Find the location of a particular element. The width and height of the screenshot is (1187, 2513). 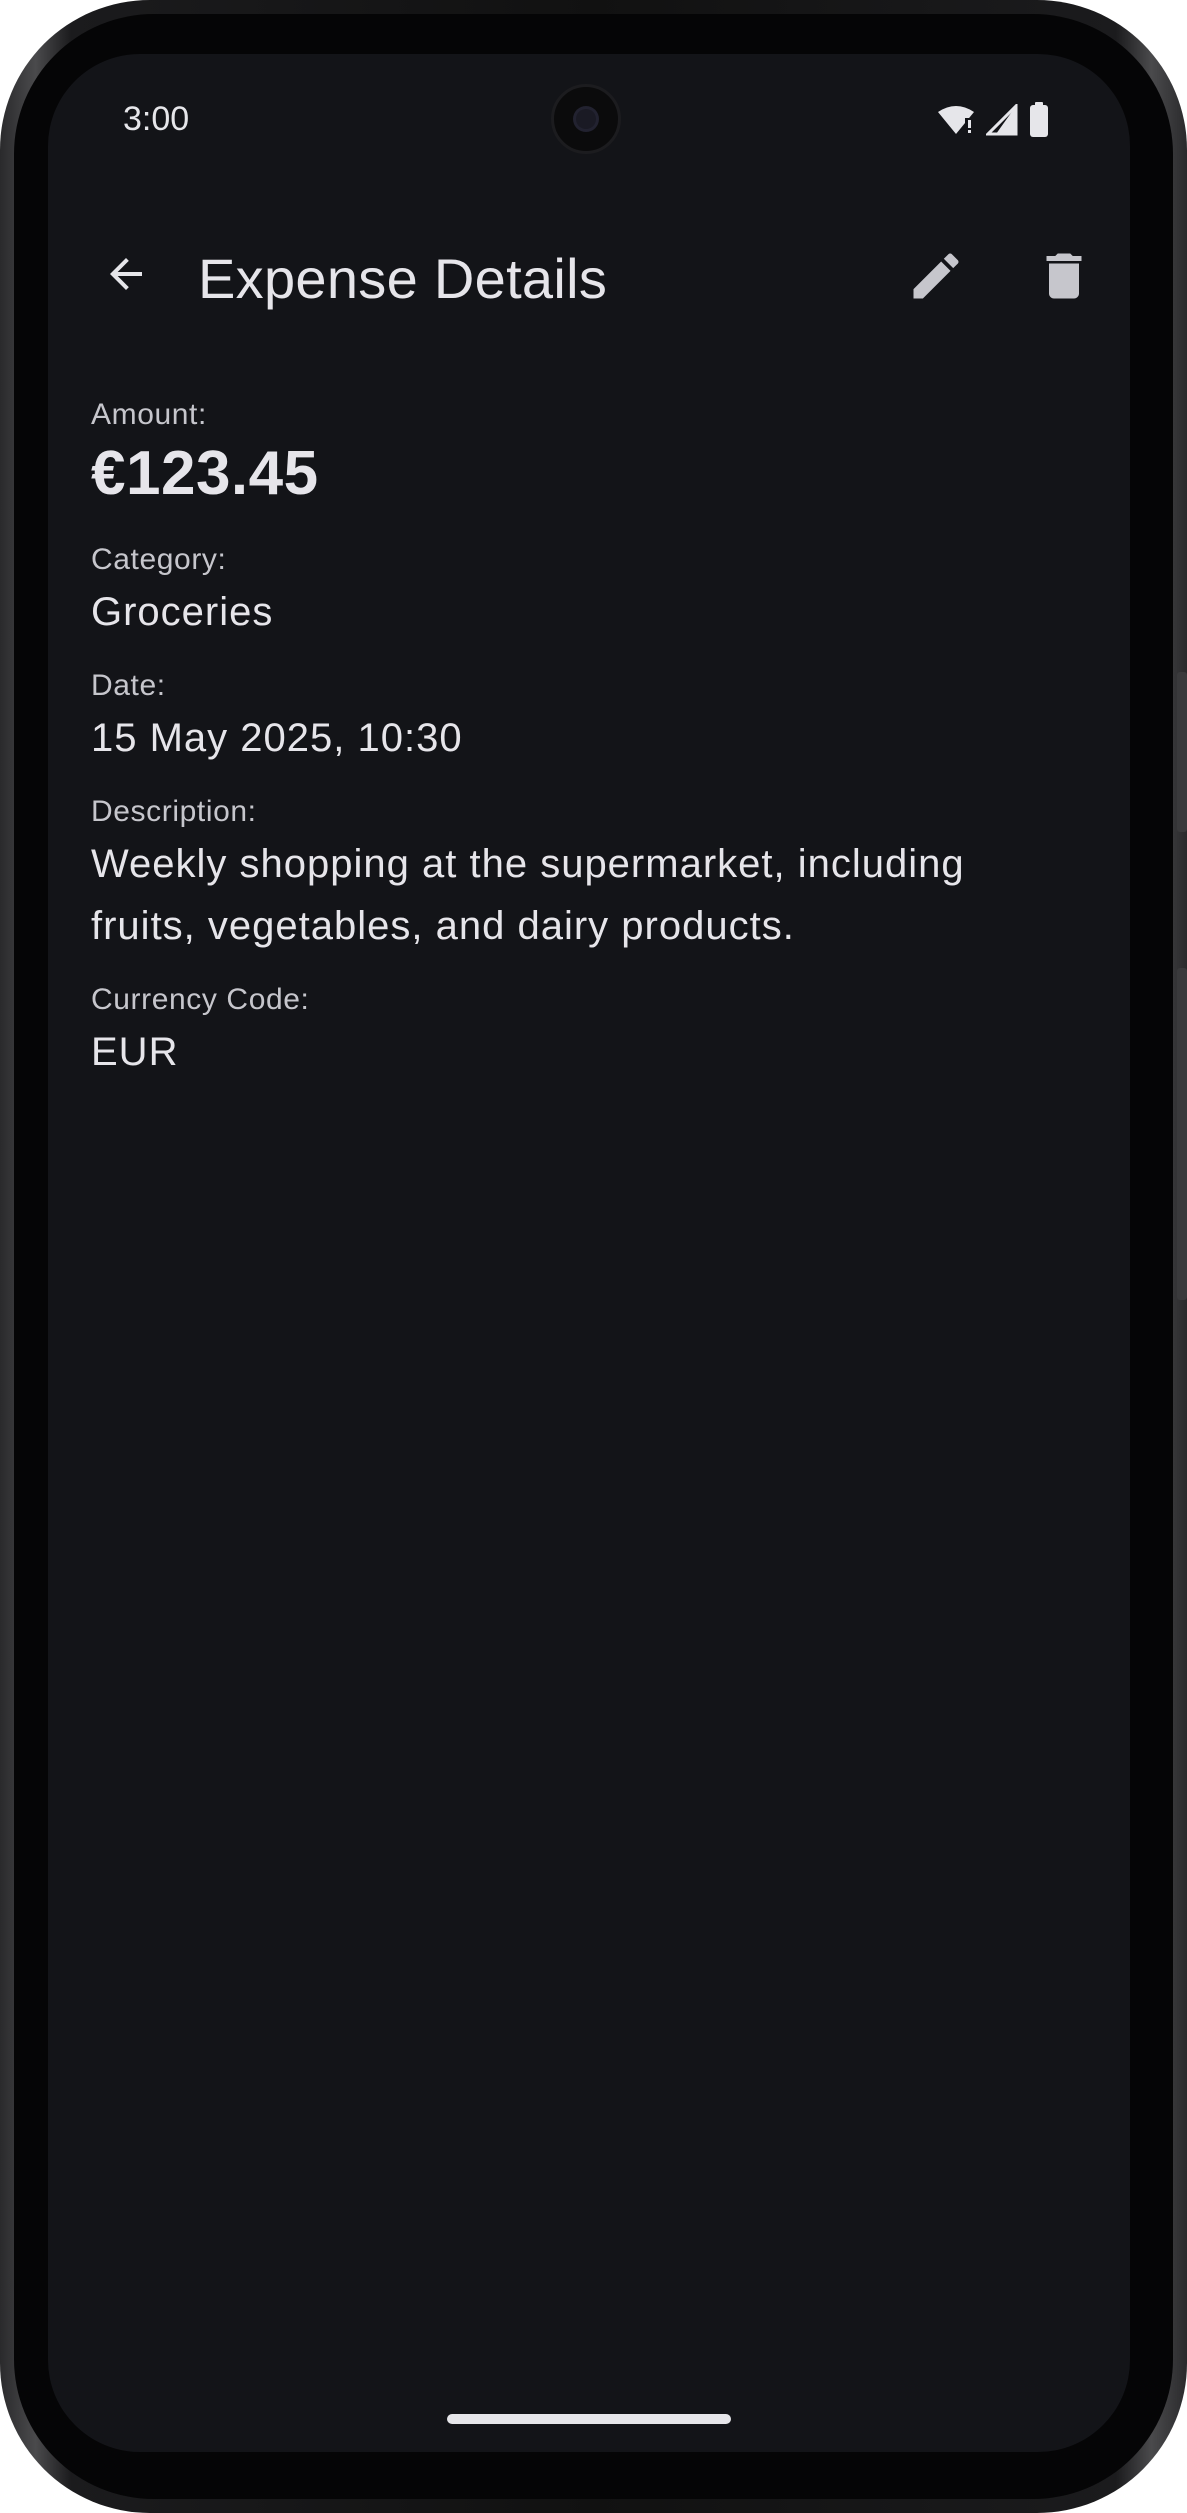

back-button is located at coordinates (126, 276).